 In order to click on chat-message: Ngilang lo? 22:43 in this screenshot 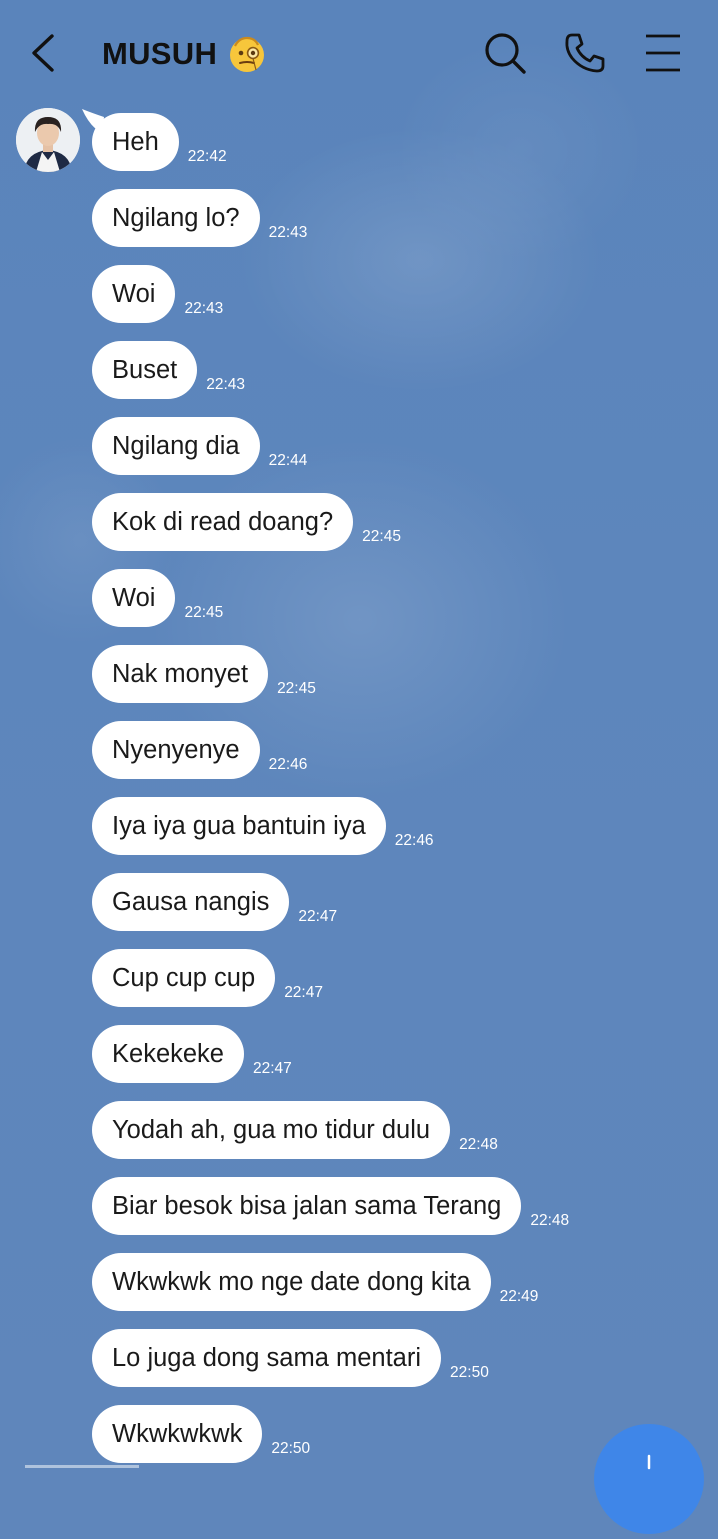, I will do `click(199, 218)`.